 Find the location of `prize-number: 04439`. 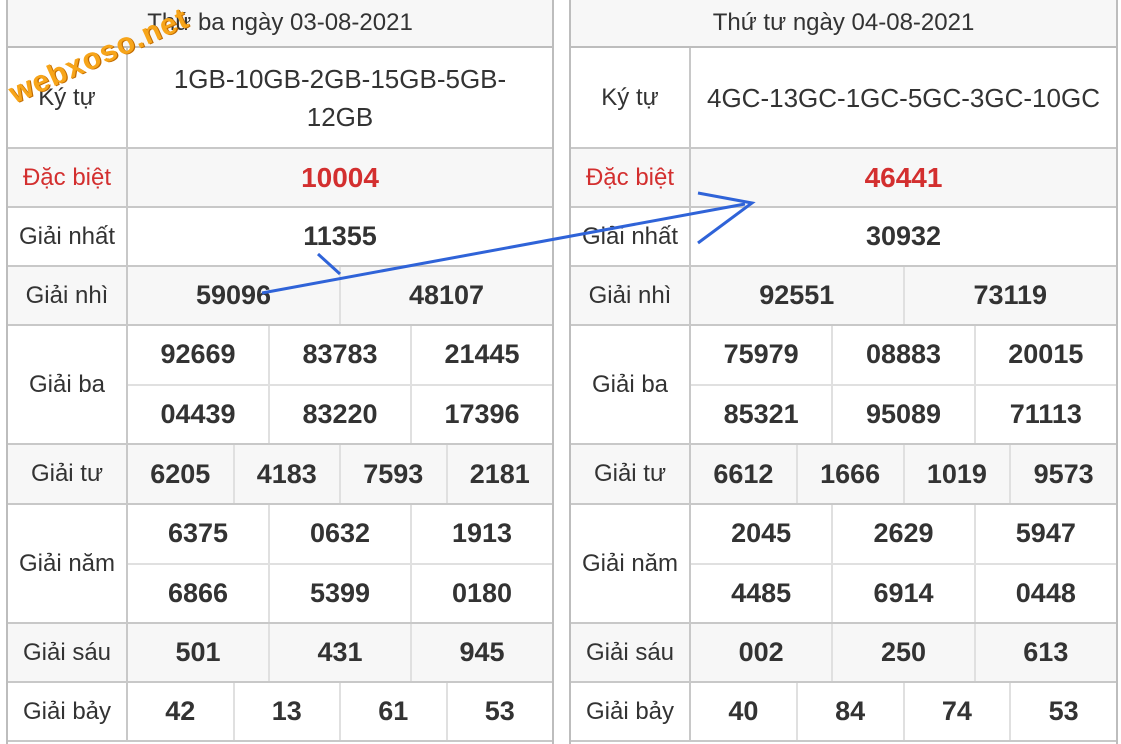

prize-number: 04439 is located at coordinates (198, 413).